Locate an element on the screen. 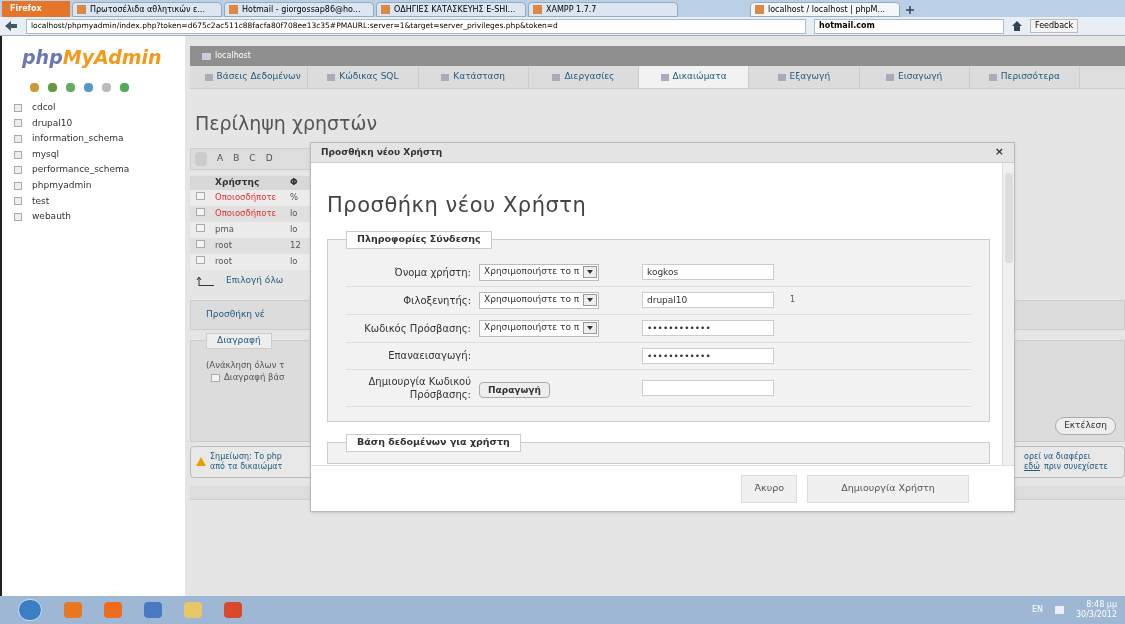 This screenshot has height=624, width=1125. dialog-heading: Προσθήκη νέου Χρήστη is located at coordinates (457, 205).